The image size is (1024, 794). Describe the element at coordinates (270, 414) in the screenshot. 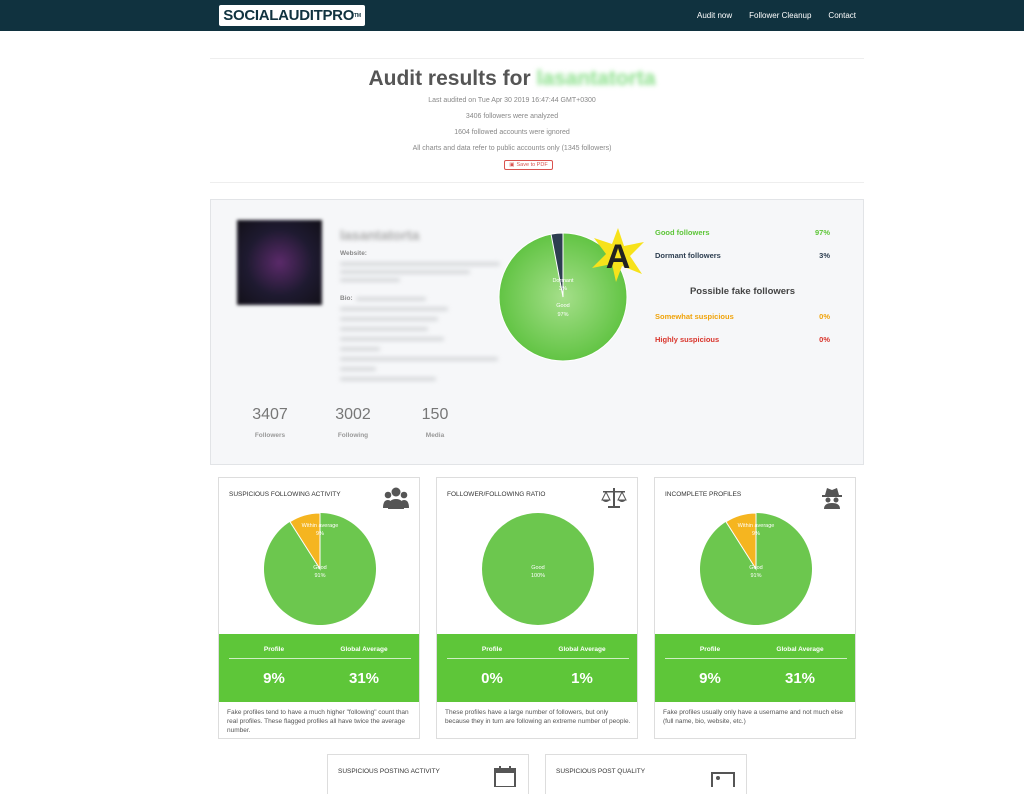

I see `followers-count: 3407` at that location.